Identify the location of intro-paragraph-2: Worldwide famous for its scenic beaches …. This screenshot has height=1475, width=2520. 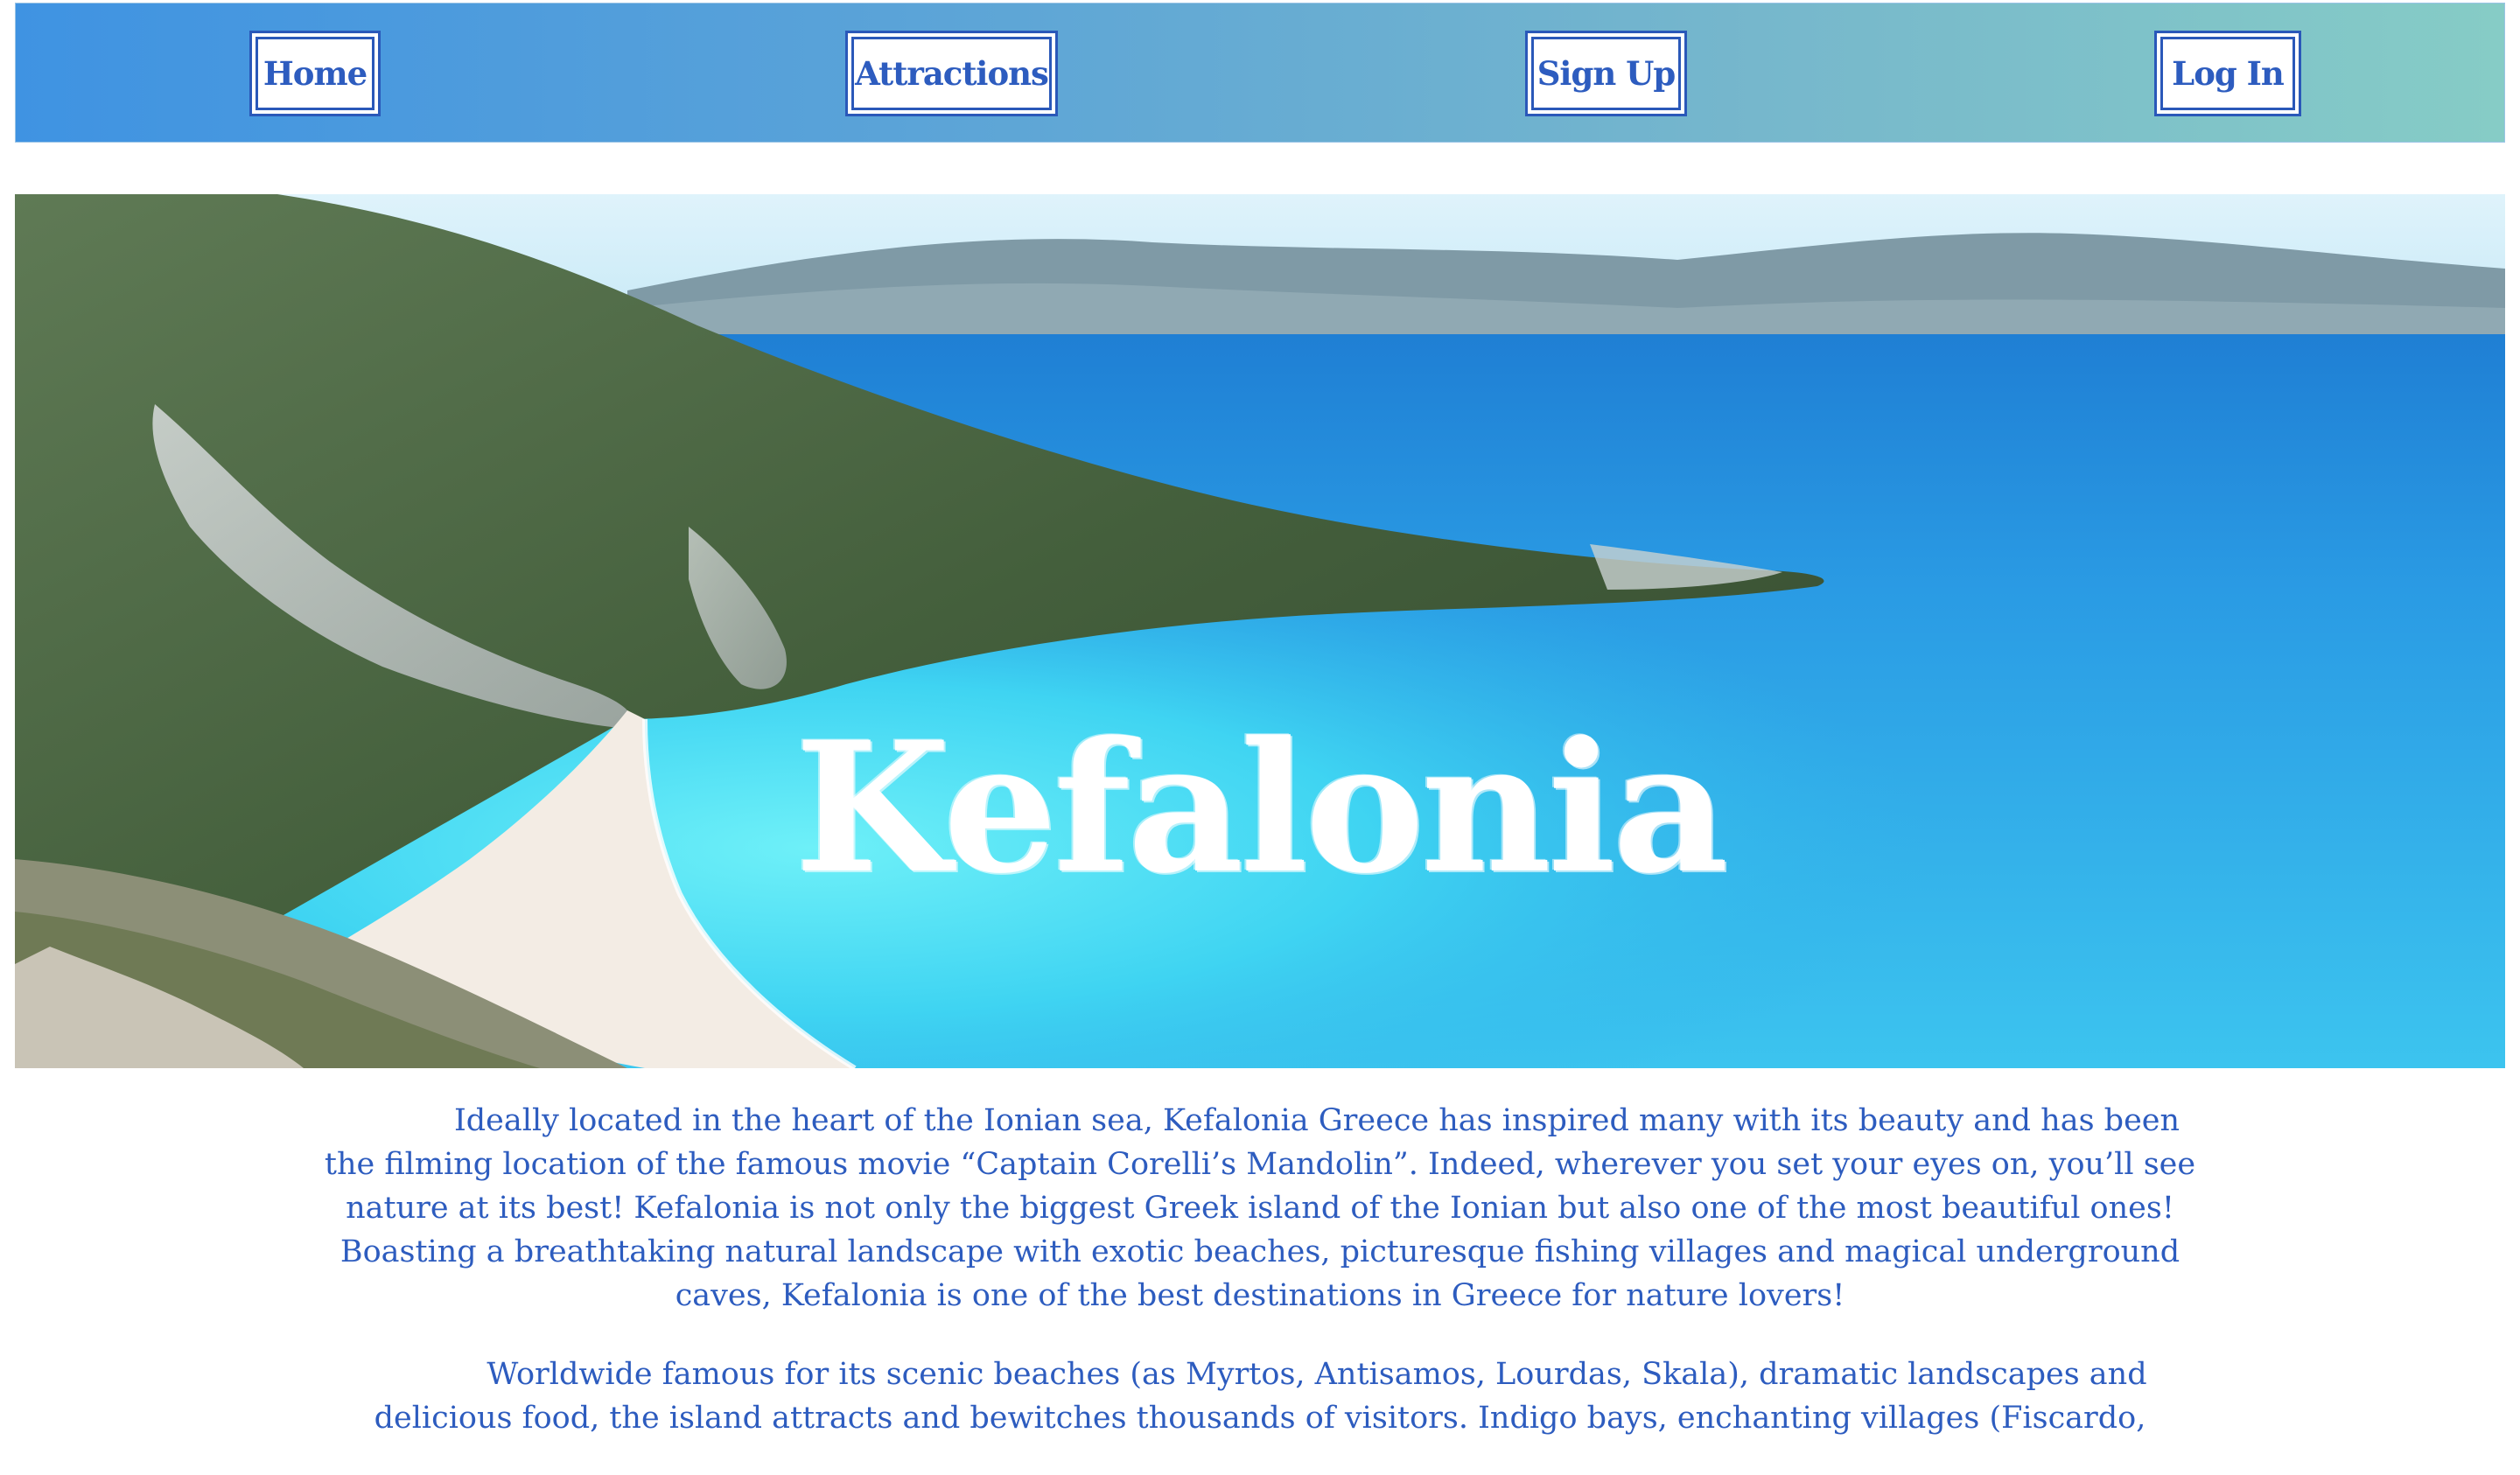
(1260, 1396).